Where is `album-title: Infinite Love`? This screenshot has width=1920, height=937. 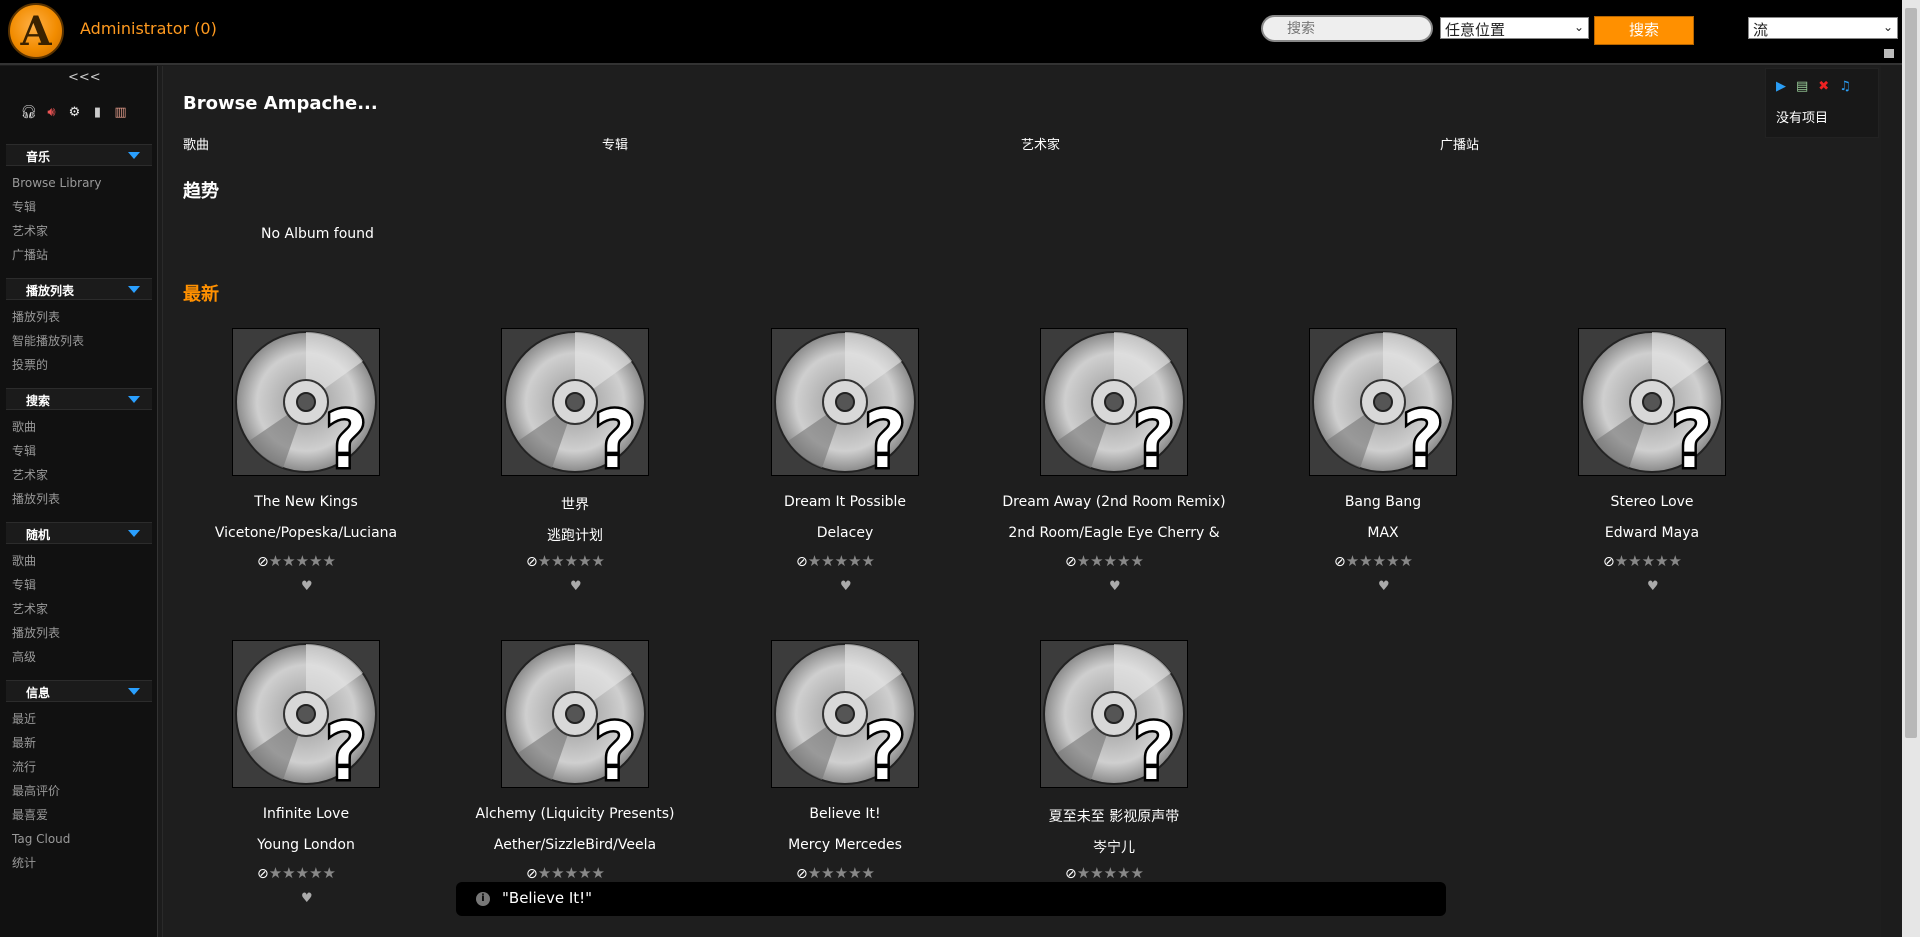
album-title: Infinite Love is located at coordinates (306, 814).